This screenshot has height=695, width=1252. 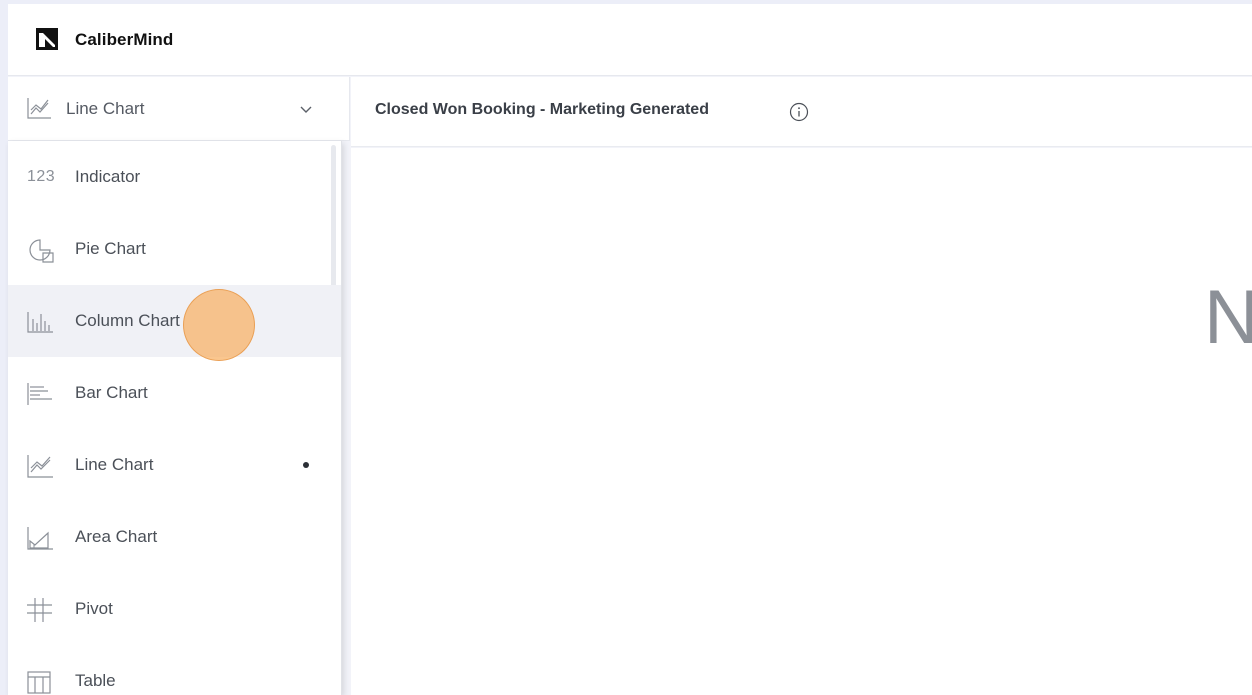 I want to click on menu-item-line-chart: Line Chart, so click(x=174, y=465).